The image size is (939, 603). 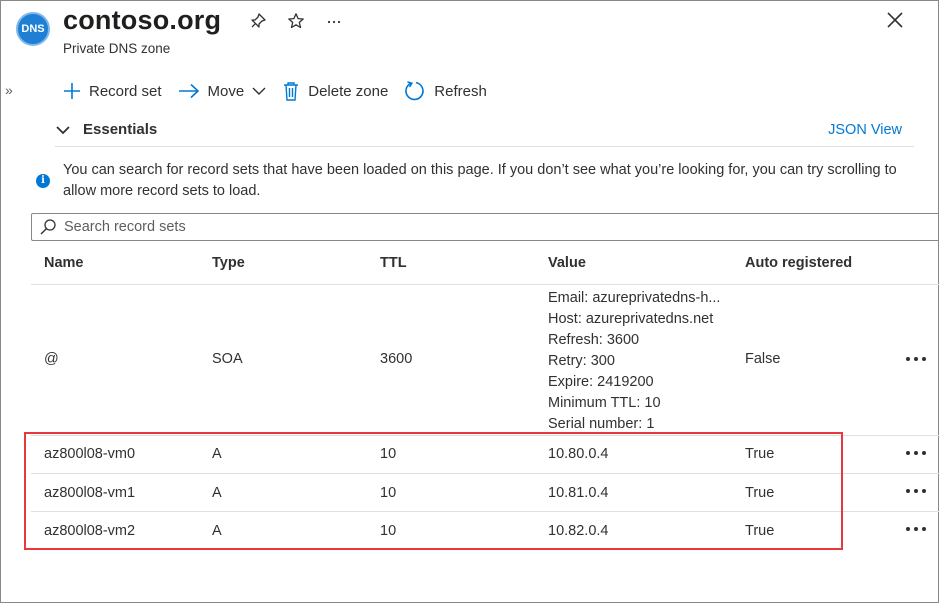 I want to click on info-icon: i, so click(x=43, y=181).